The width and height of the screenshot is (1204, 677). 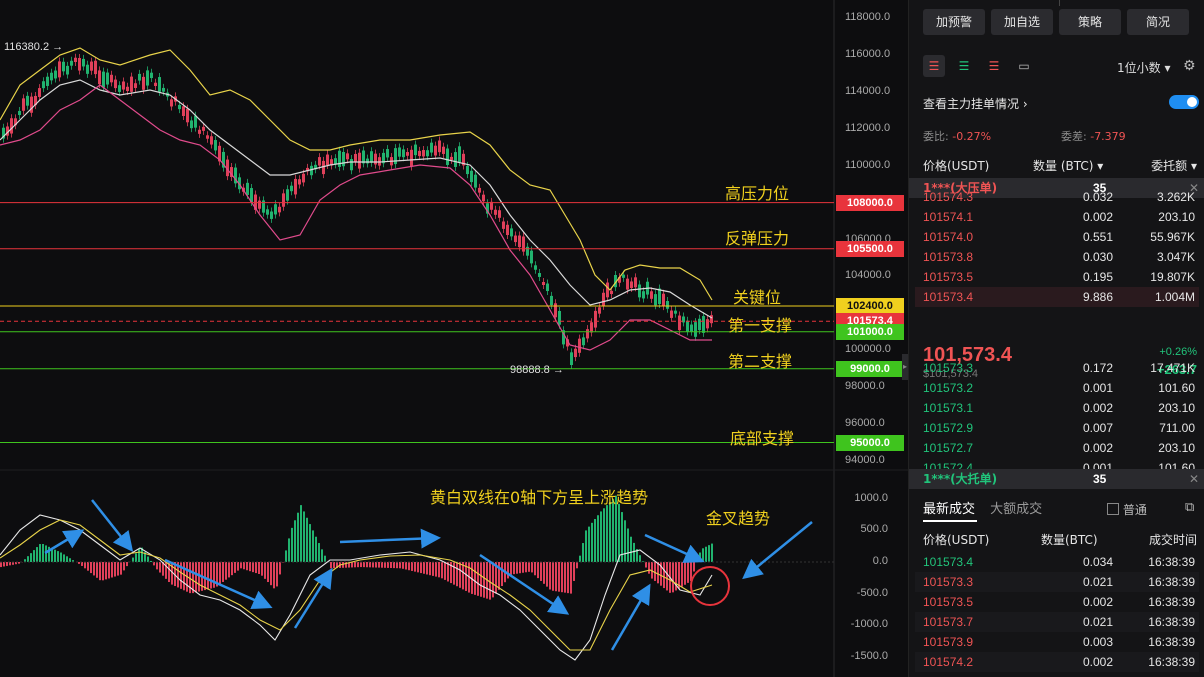 I want to click on strategy-button: 策略, so click(x=1090, y=22).